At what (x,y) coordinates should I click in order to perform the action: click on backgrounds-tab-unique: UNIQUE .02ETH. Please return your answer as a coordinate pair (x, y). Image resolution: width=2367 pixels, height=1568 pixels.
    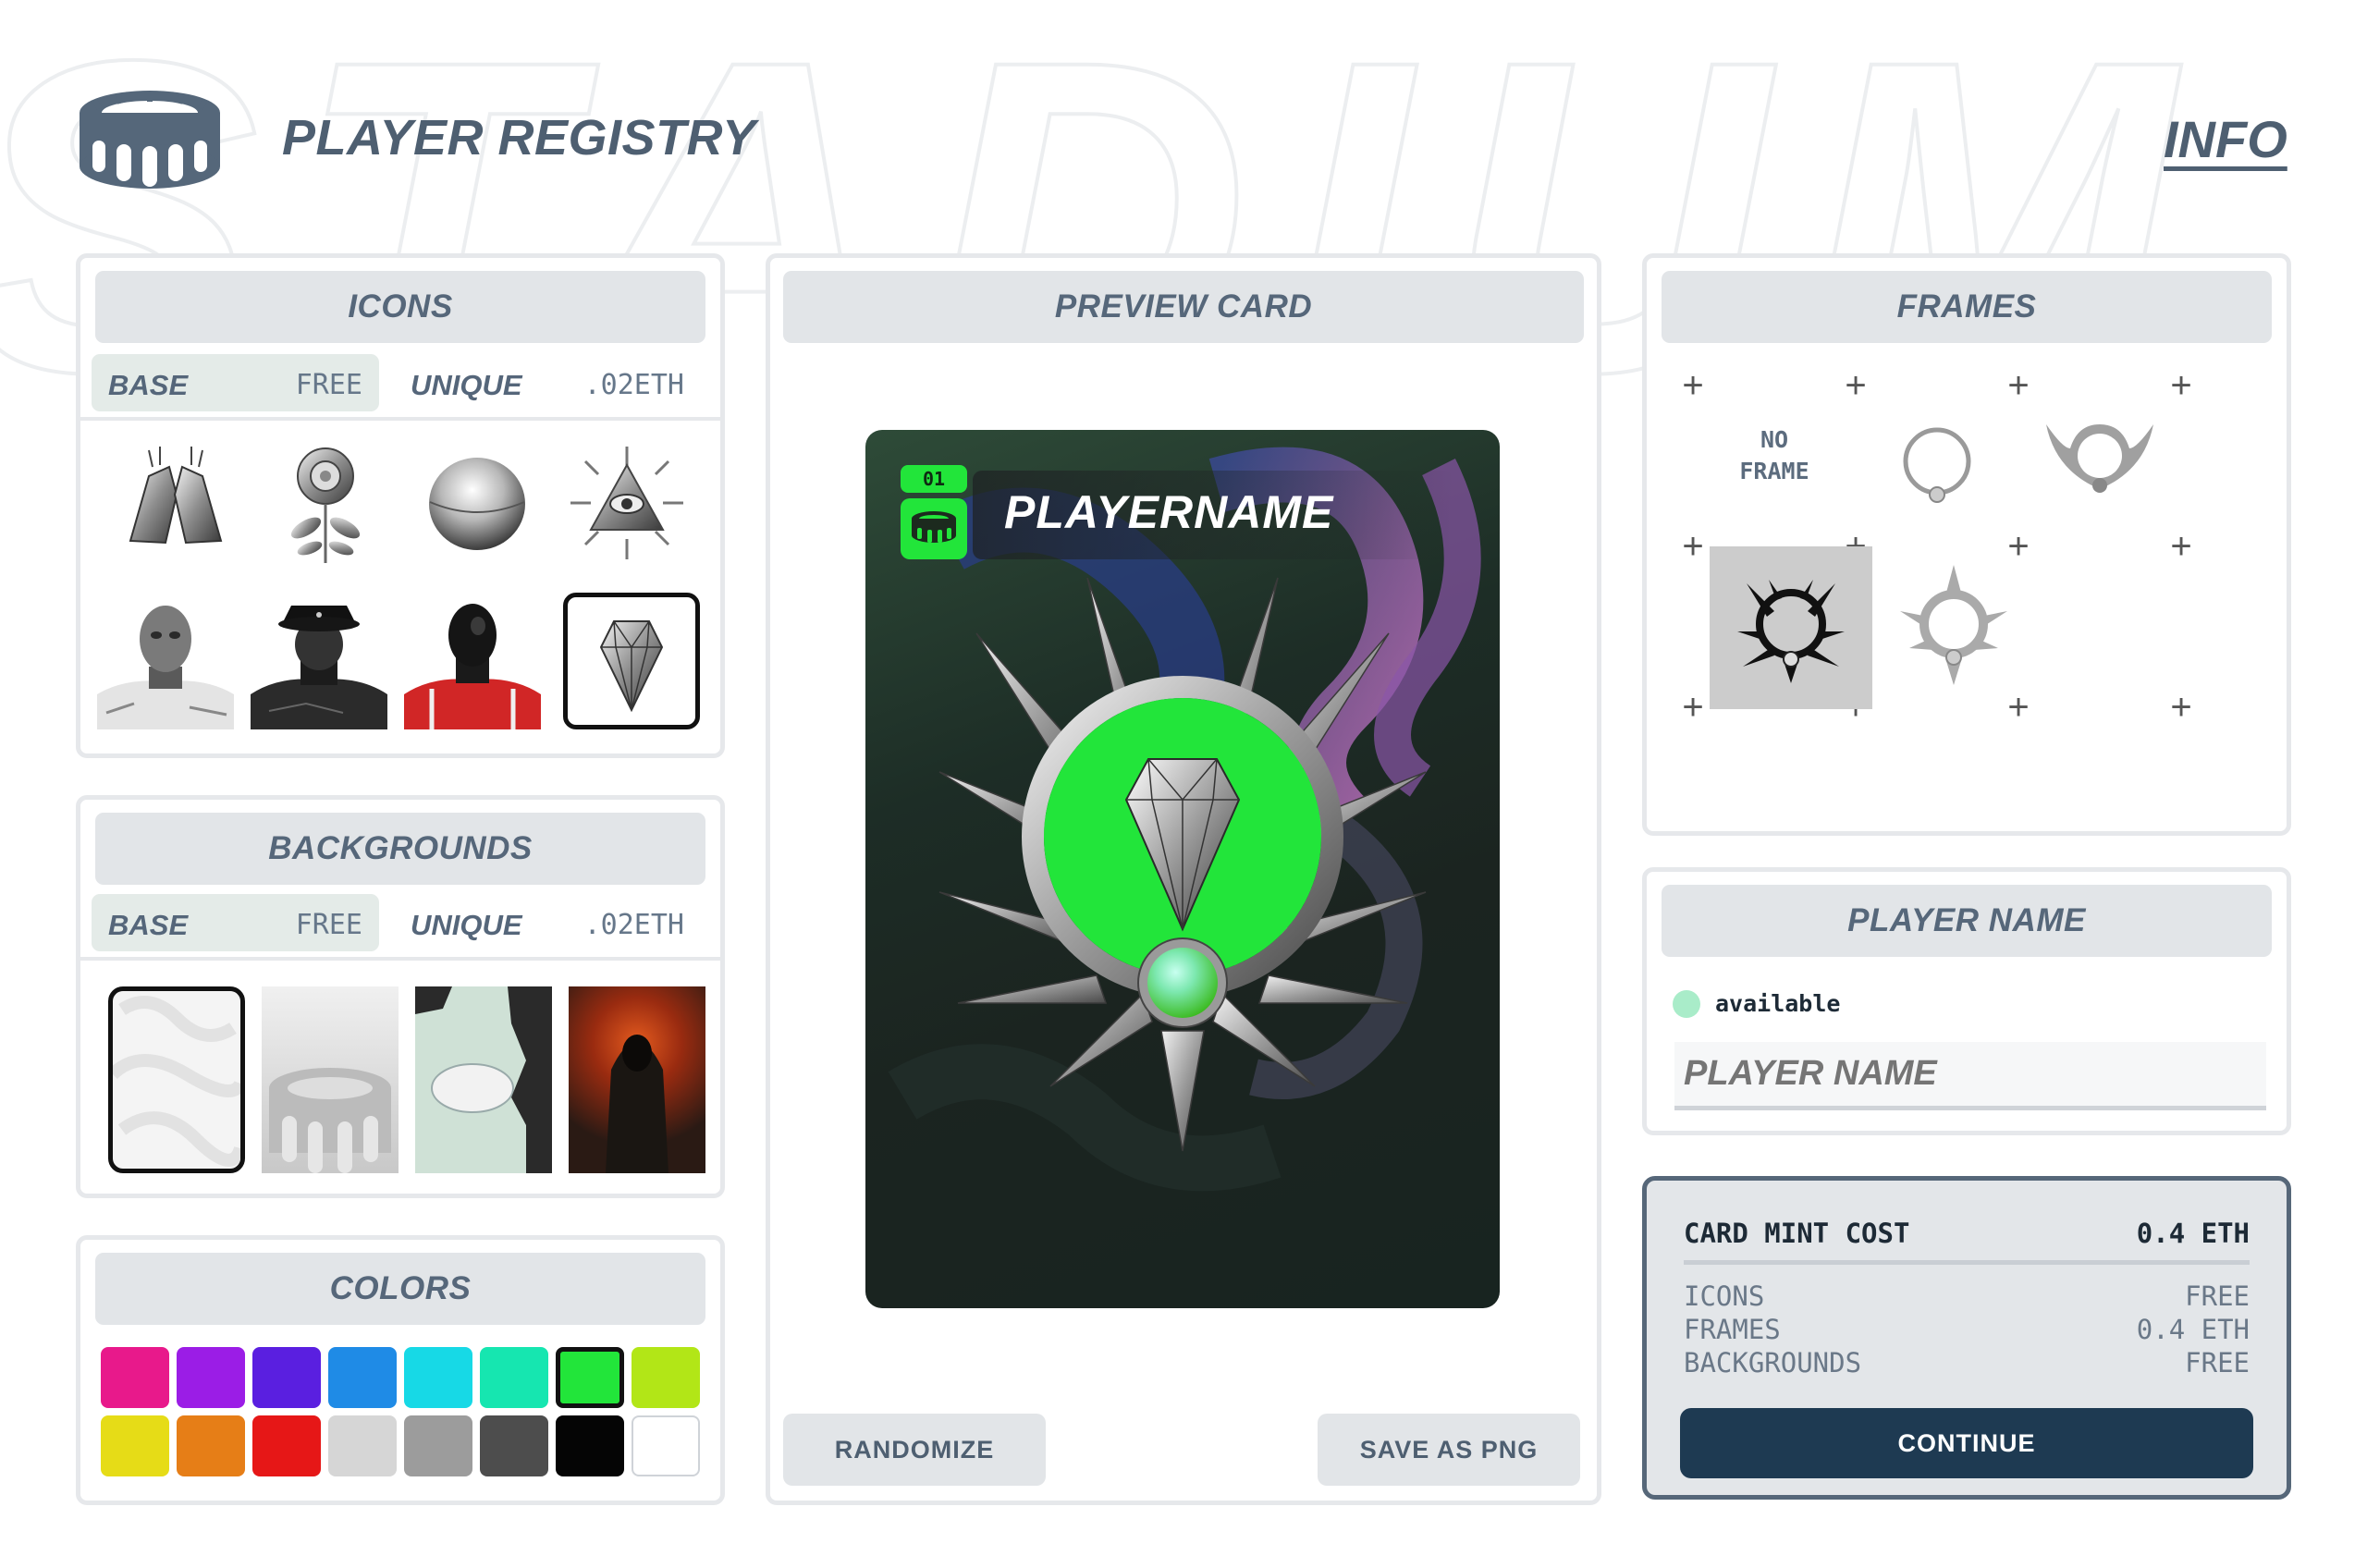
    Looking at the image, I should click on (547, 923).